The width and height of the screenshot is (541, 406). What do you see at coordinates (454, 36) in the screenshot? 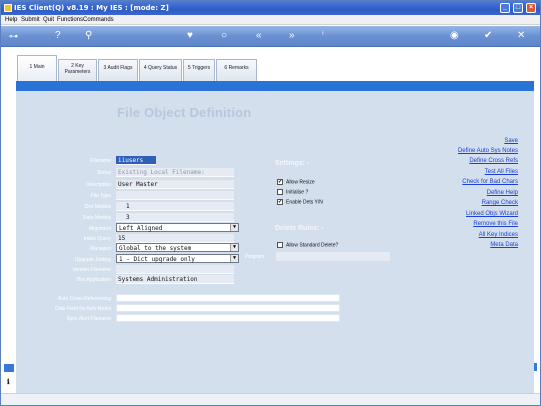
I see `globe-icon: ◉` at bounding box center [454, 36].